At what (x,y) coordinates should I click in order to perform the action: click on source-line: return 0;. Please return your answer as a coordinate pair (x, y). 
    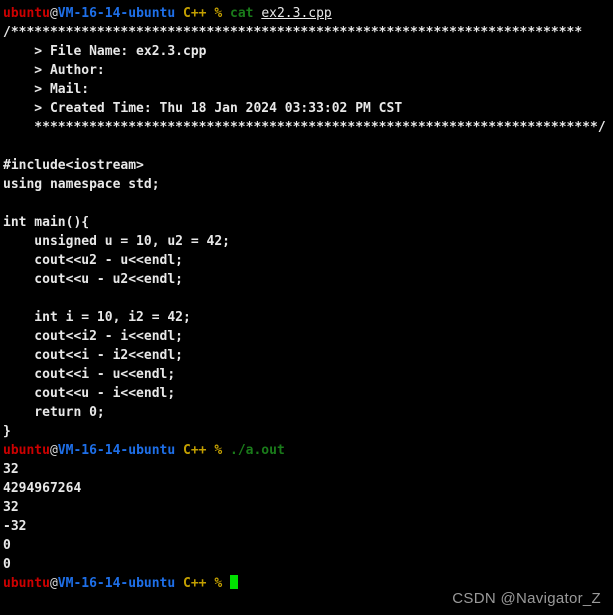
    Looking at the image, I should click on (54, 412).